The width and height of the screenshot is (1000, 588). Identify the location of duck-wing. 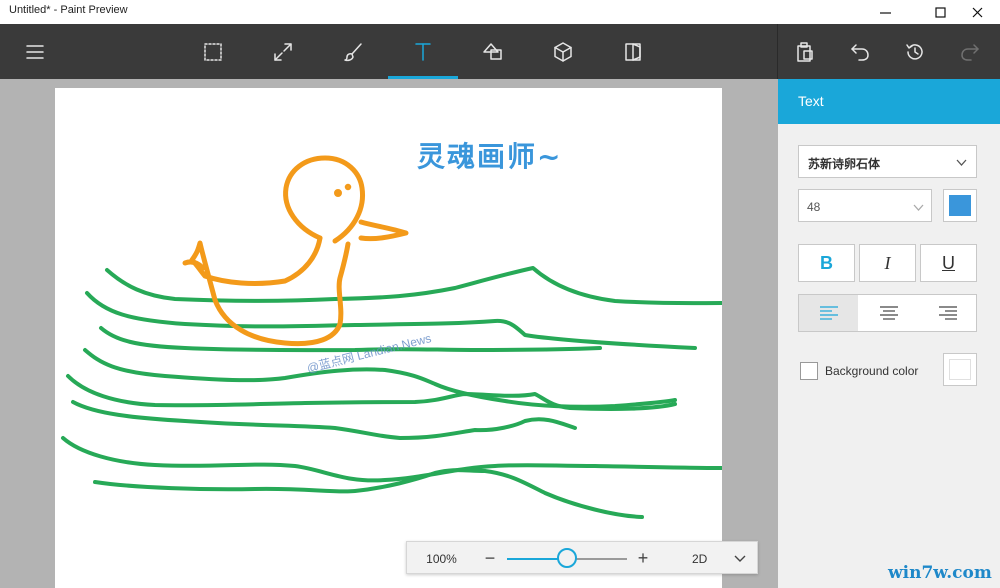
(194, 265).